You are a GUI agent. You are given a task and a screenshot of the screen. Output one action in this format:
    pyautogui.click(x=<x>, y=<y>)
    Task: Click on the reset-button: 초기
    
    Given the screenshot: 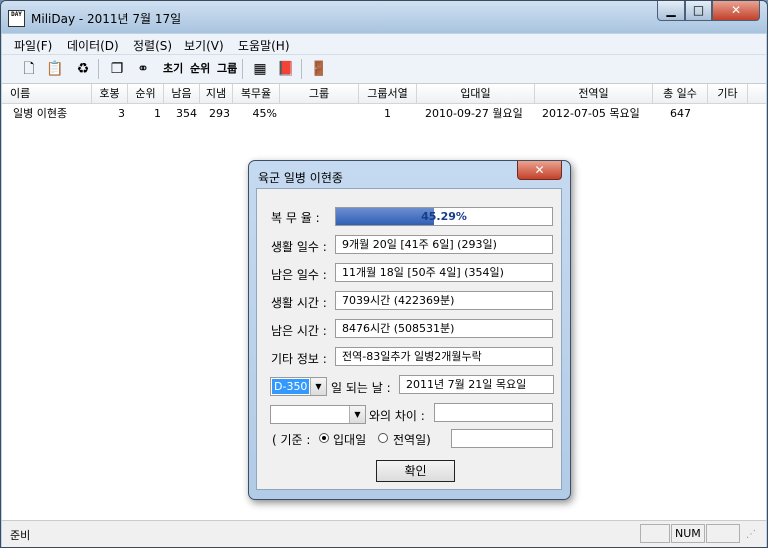 What is the action you would take?
    pyautogui.click(x=173, y=69)
    